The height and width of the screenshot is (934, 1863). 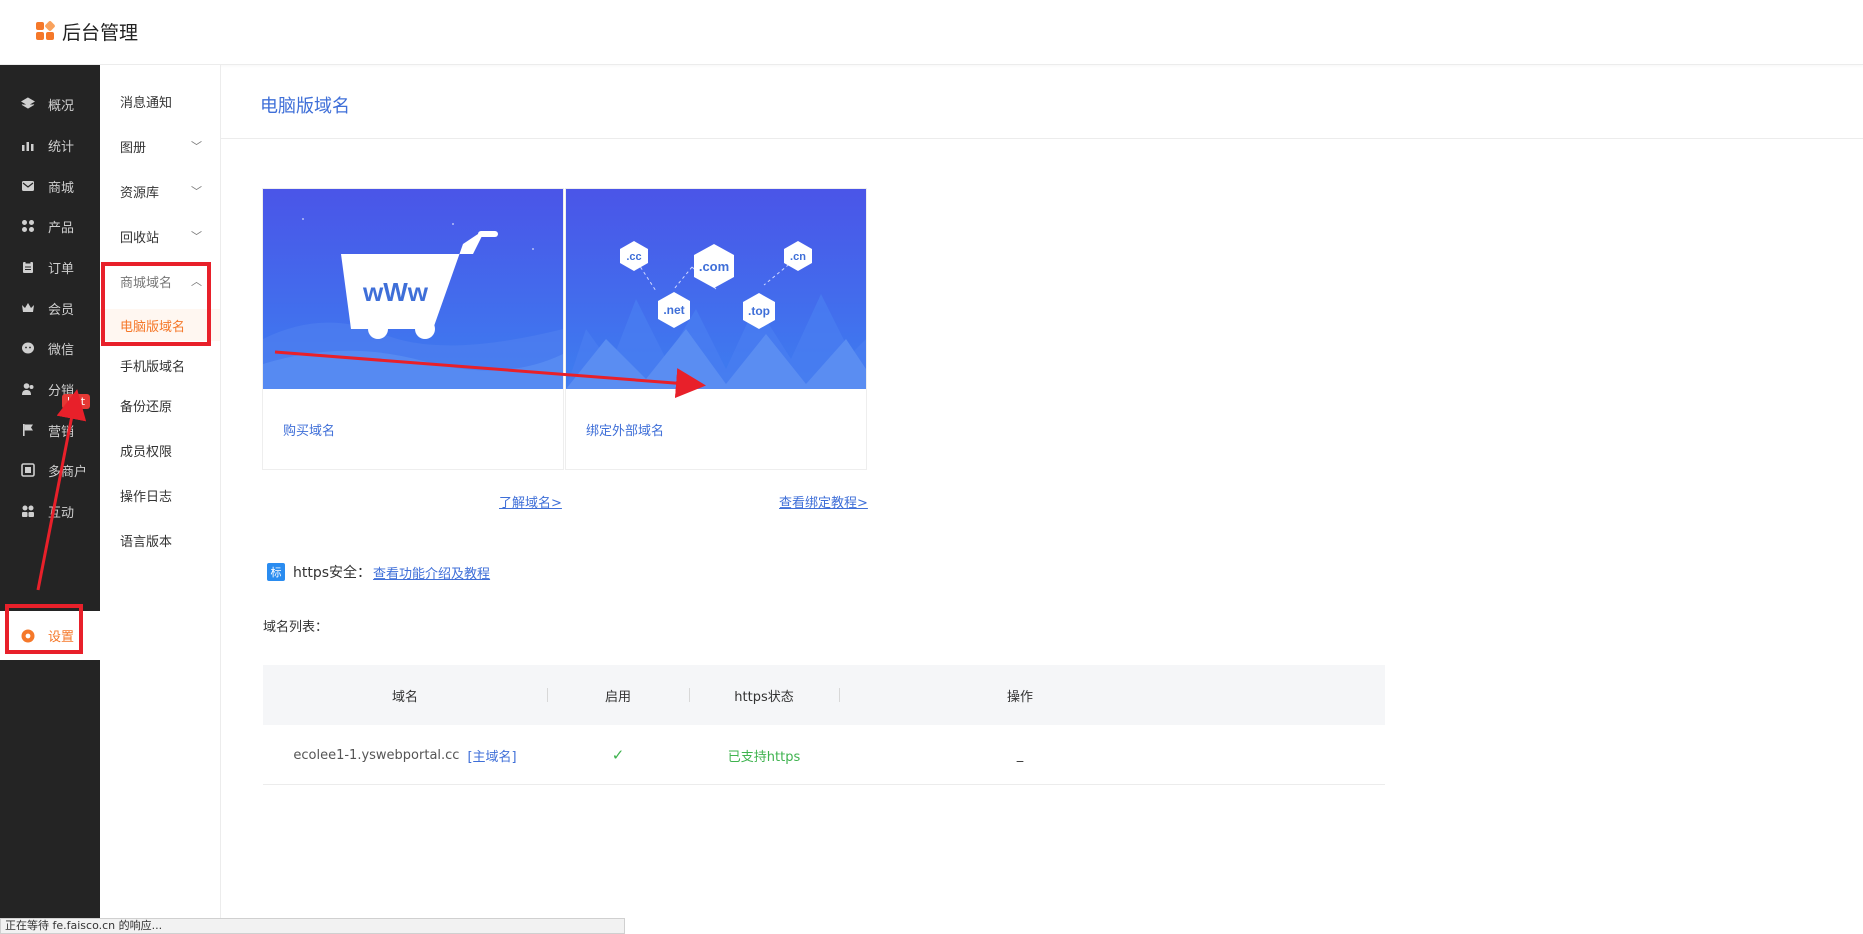 I want to click on nav-item-mall: 商城, so click(x=50, y=186).